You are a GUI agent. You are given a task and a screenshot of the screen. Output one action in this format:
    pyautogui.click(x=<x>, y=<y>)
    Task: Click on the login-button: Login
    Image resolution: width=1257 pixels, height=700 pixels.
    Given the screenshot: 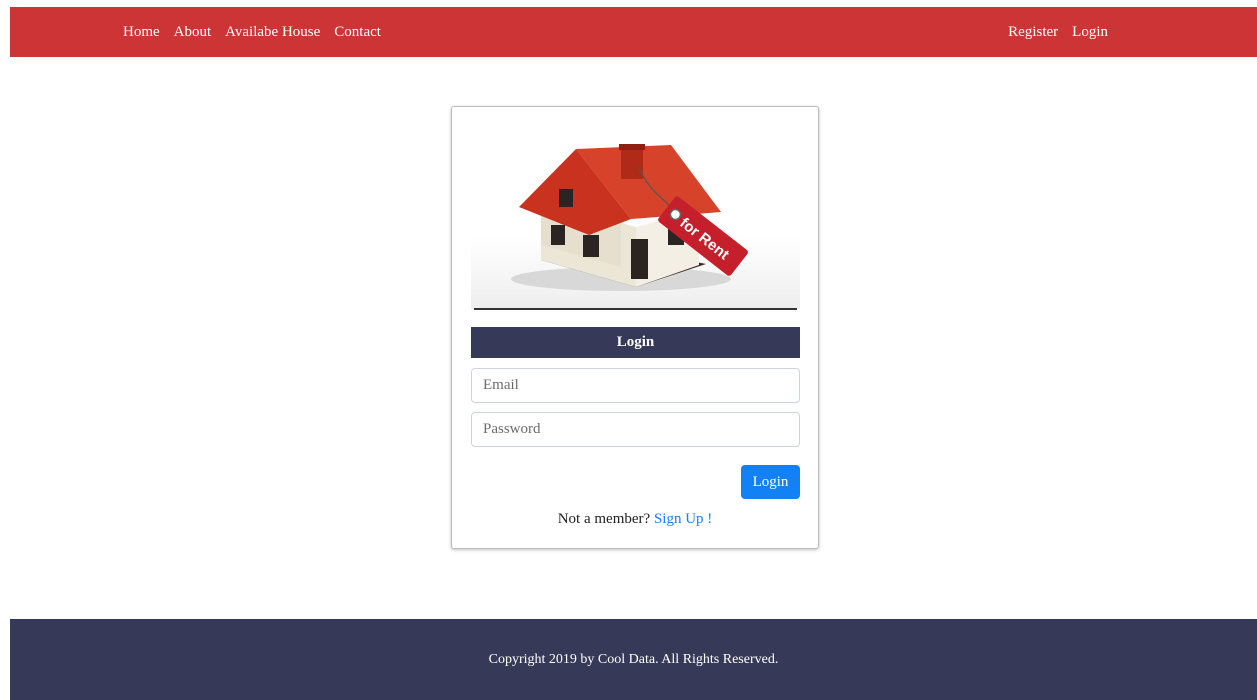 What is the action you would take?
    pyautogui.click(x=770, y=482)
    